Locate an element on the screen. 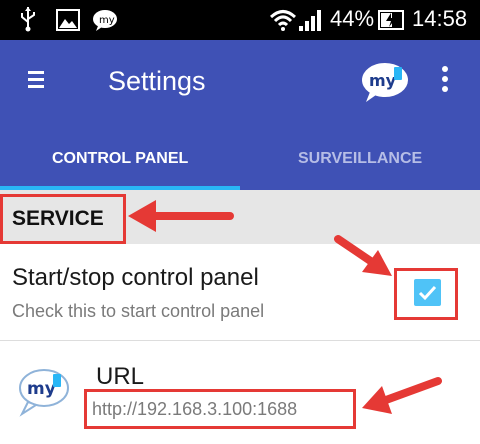 This screenshot has height=444, width=480. tab-control-panel: CONTROL PANEL is located at coordinates (120, 159).